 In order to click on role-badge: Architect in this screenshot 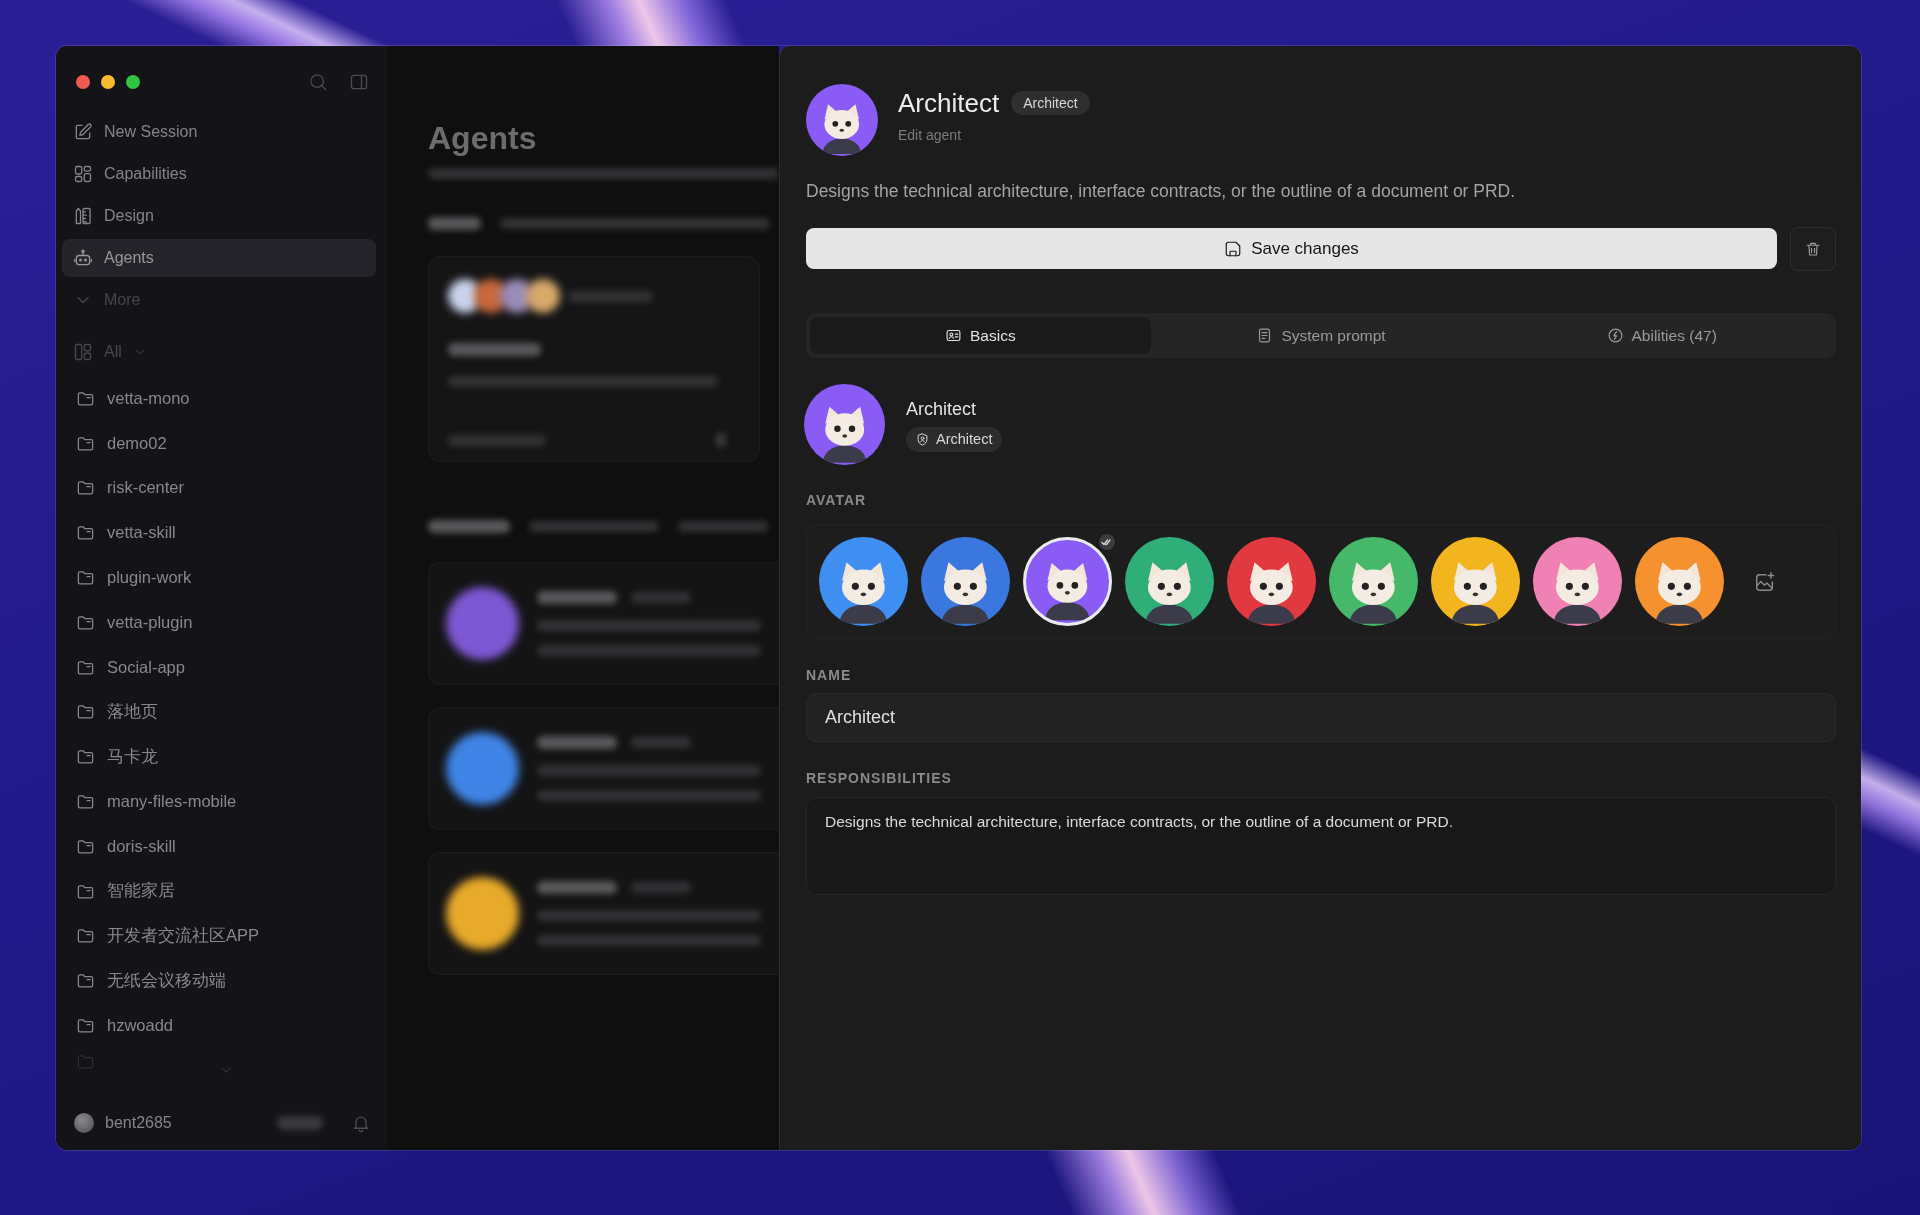, I will do `click(1050, 103)`.